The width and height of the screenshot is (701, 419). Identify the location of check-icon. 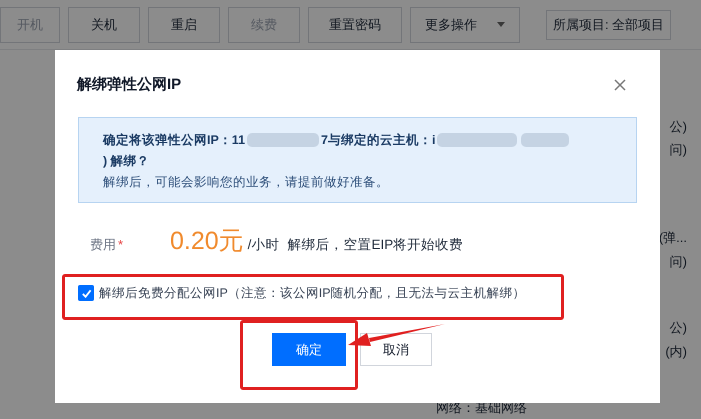
(86, 293).